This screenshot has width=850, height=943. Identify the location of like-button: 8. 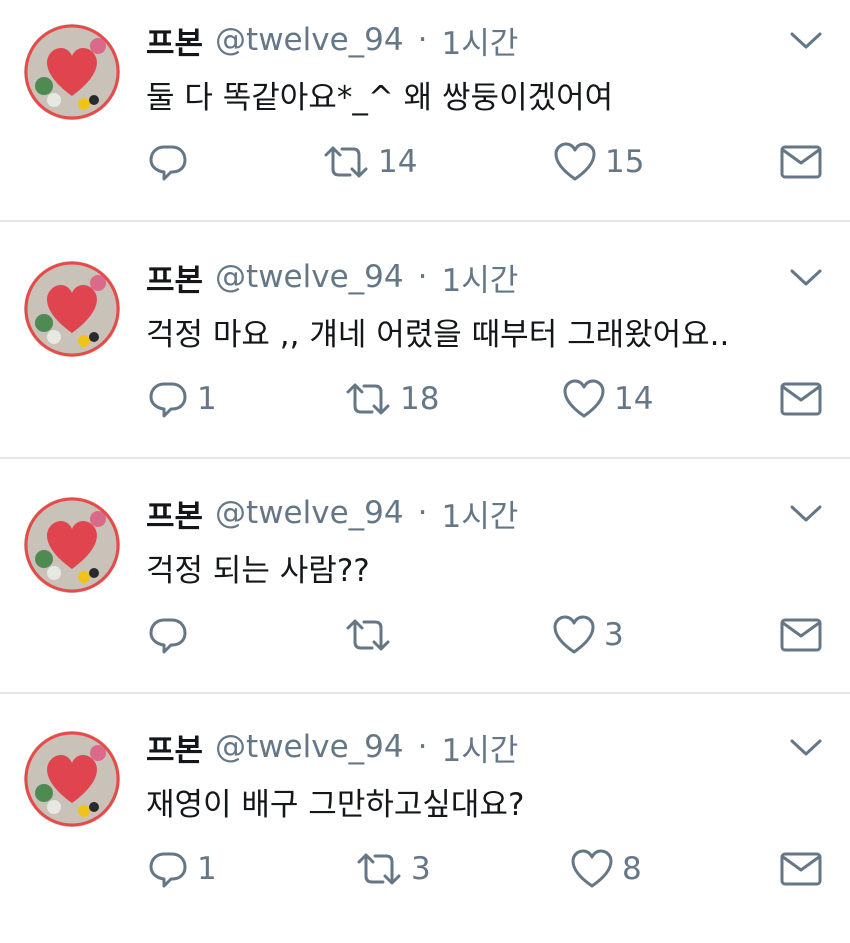
(606, 869).